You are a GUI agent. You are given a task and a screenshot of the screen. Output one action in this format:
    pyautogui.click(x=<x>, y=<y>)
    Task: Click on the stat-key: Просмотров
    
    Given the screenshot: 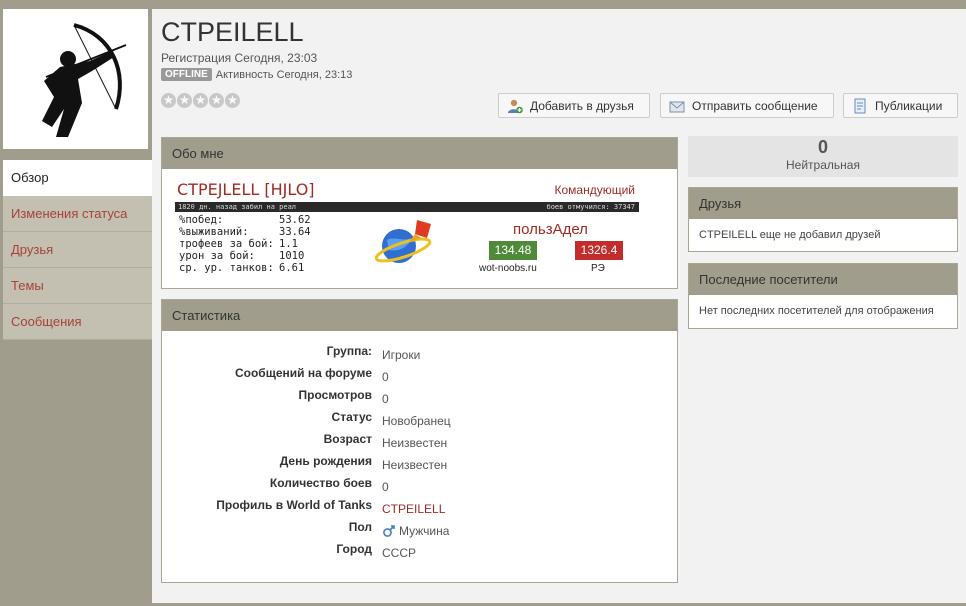 What is the action you would take?
    pyautogui.click(x=335, y=395)
    